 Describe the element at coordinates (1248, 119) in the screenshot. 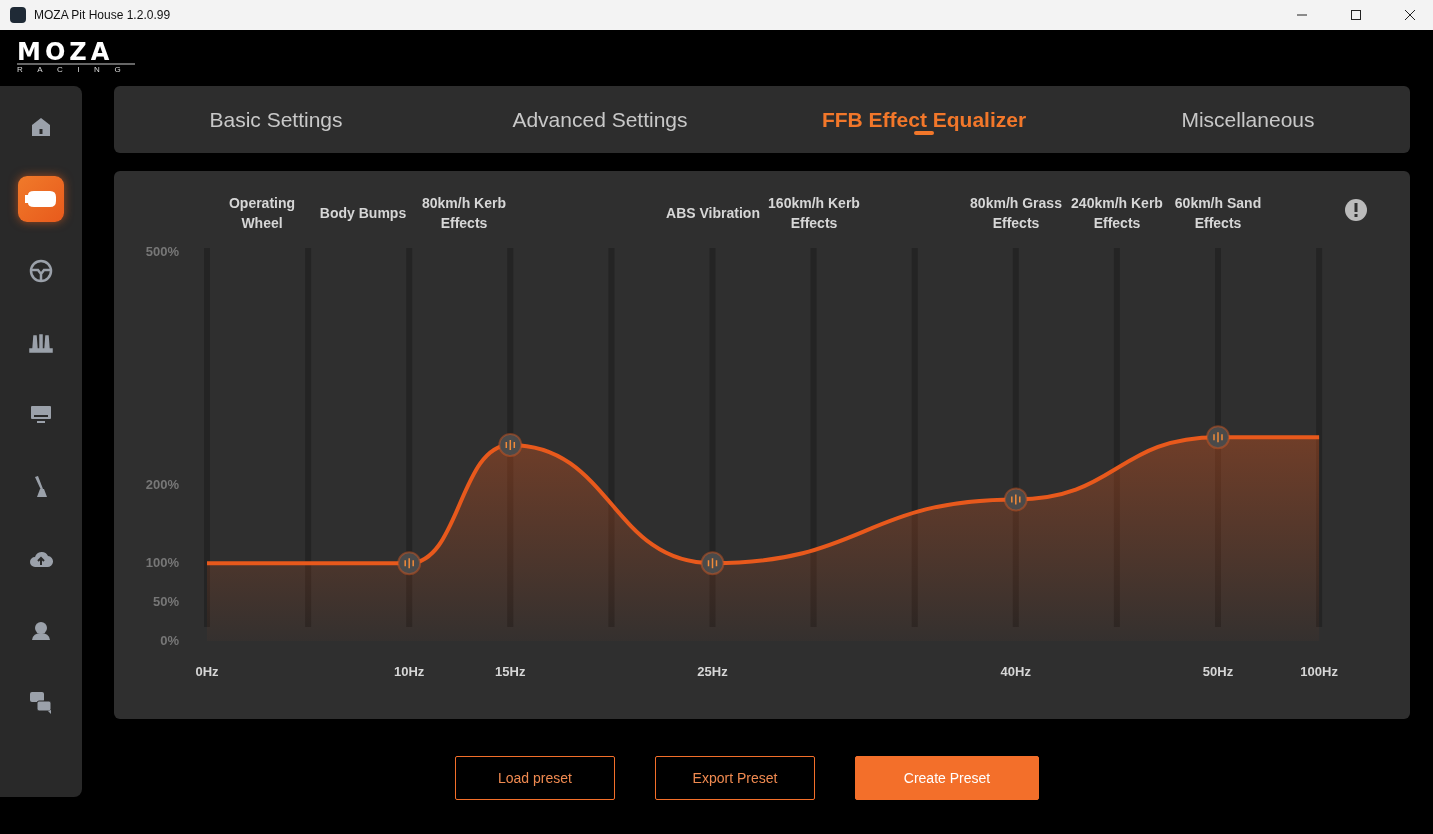

I see `tab: Miscellaneous` at that location.